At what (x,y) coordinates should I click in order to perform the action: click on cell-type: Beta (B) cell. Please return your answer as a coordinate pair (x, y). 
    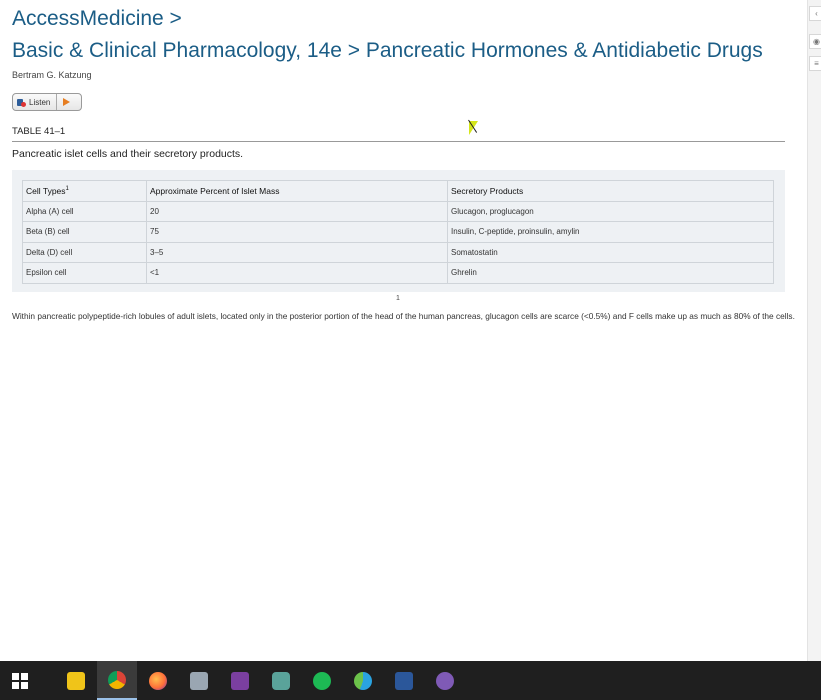
    Looking at the image, I should click on (84, 232).